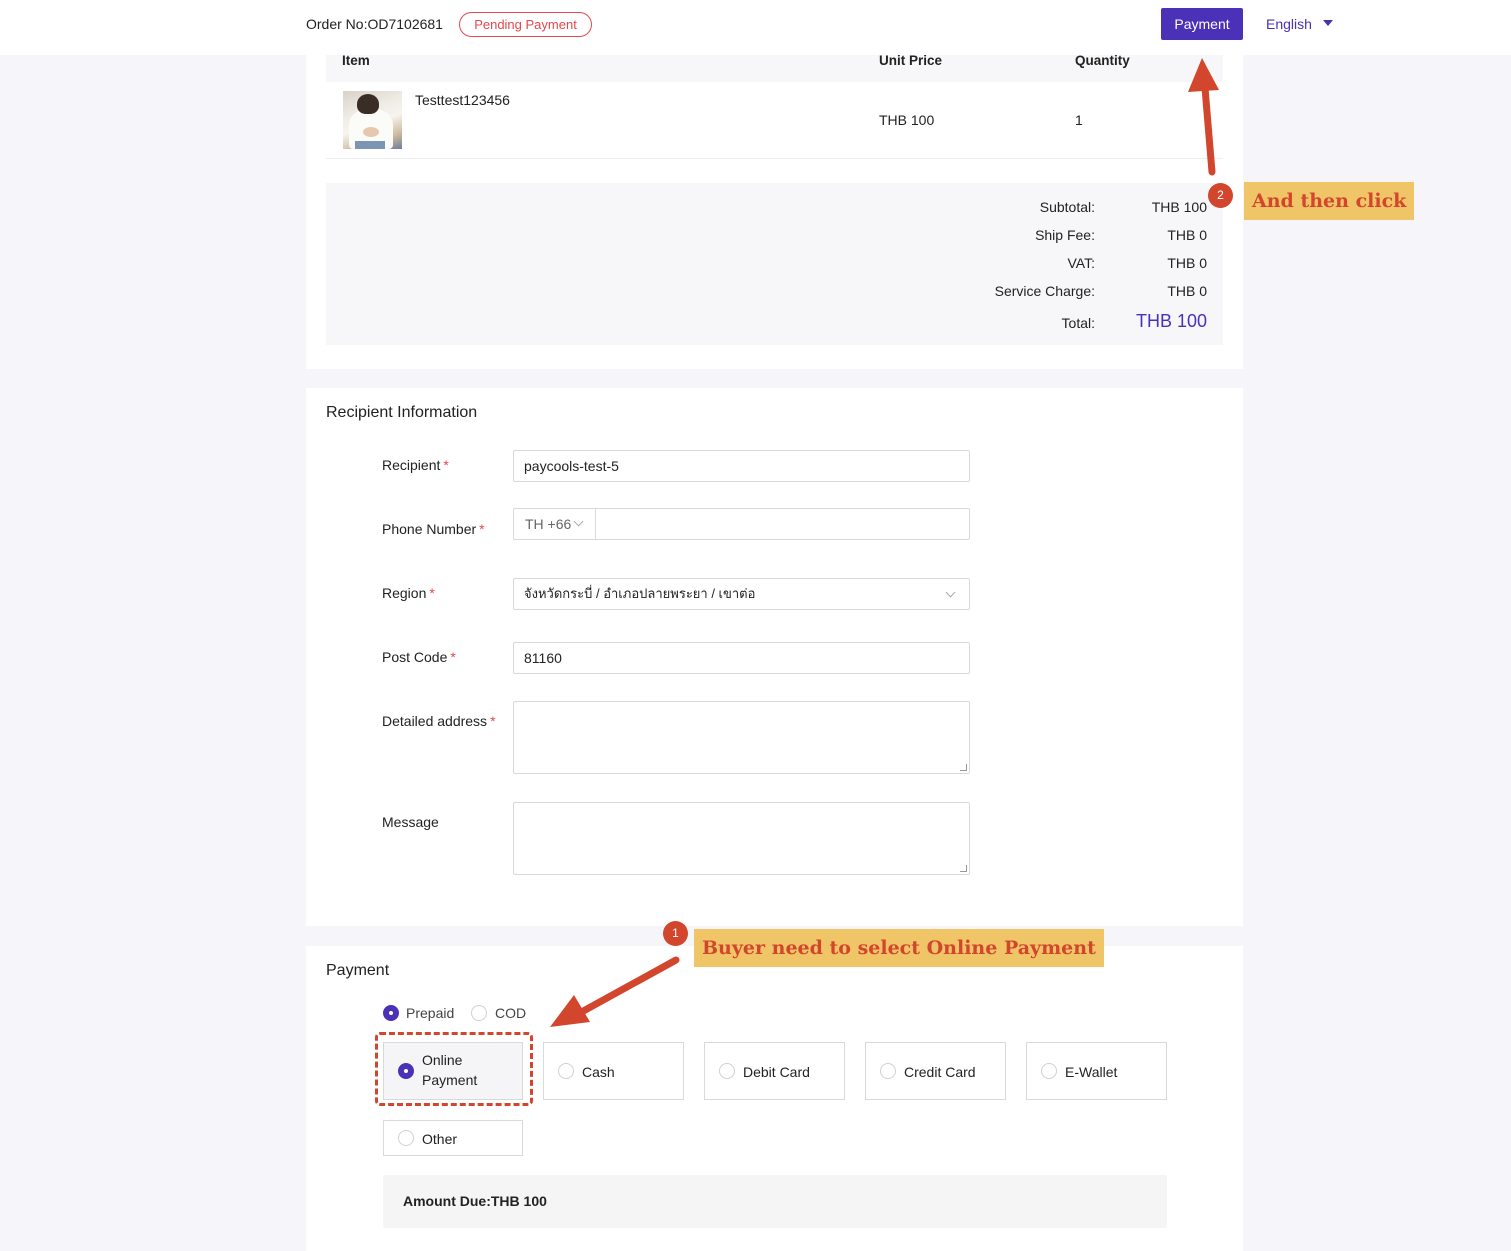  I want to click on total-value: THB 100, so click(1171, 321).